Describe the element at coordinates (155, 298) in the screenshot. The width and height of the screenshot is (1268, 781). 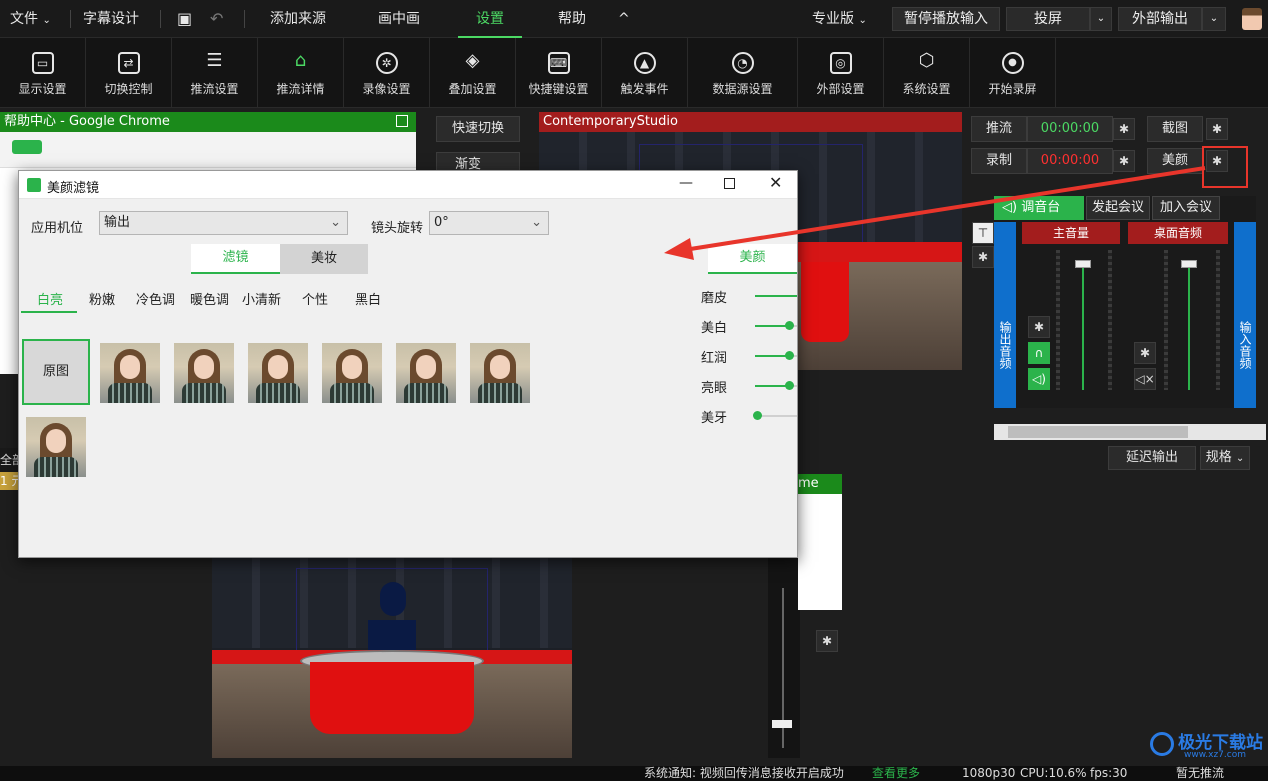
I see `filter-tab-cool: 冷色调` at that location.